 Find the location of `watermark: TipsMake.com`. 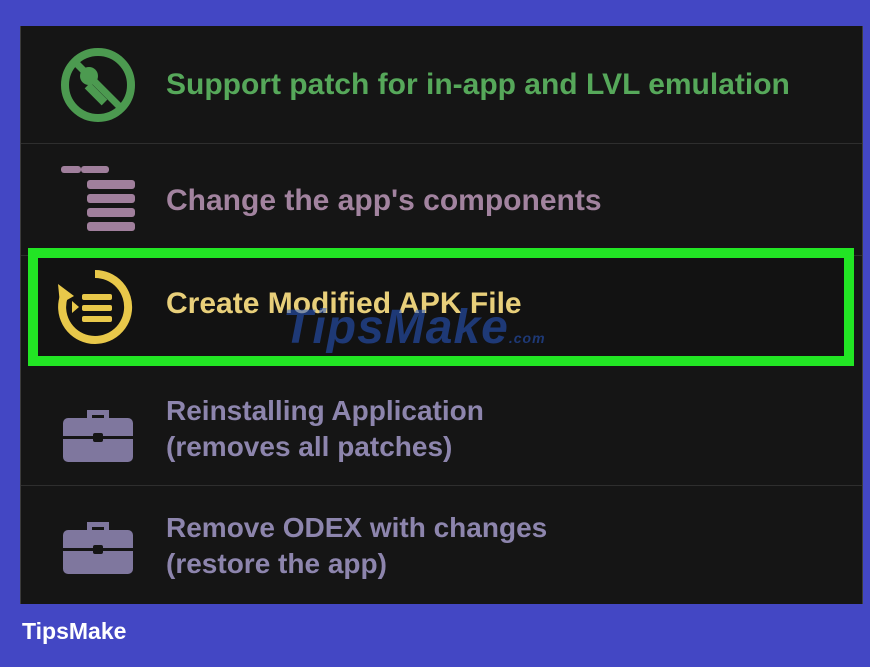

watermark: TipsMake.com is located at coordinates (414, 327).